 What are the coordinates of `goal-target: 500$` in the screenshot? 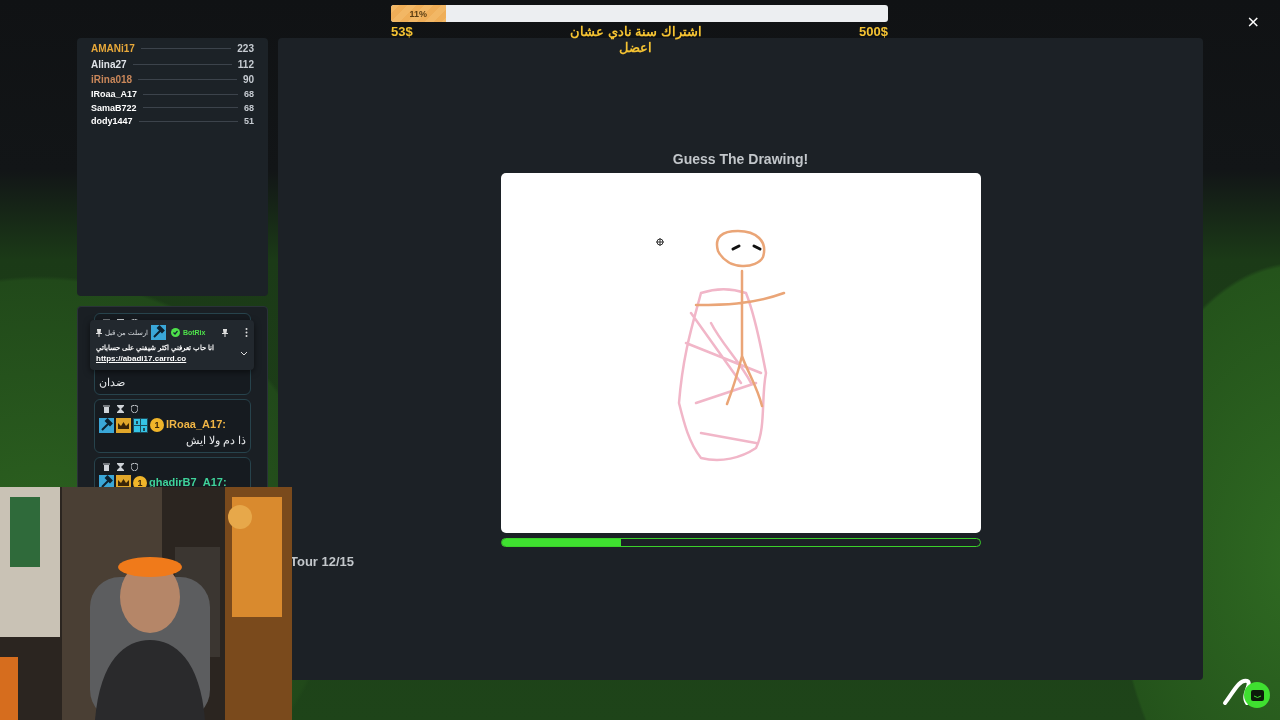 It's located at (873, 31).